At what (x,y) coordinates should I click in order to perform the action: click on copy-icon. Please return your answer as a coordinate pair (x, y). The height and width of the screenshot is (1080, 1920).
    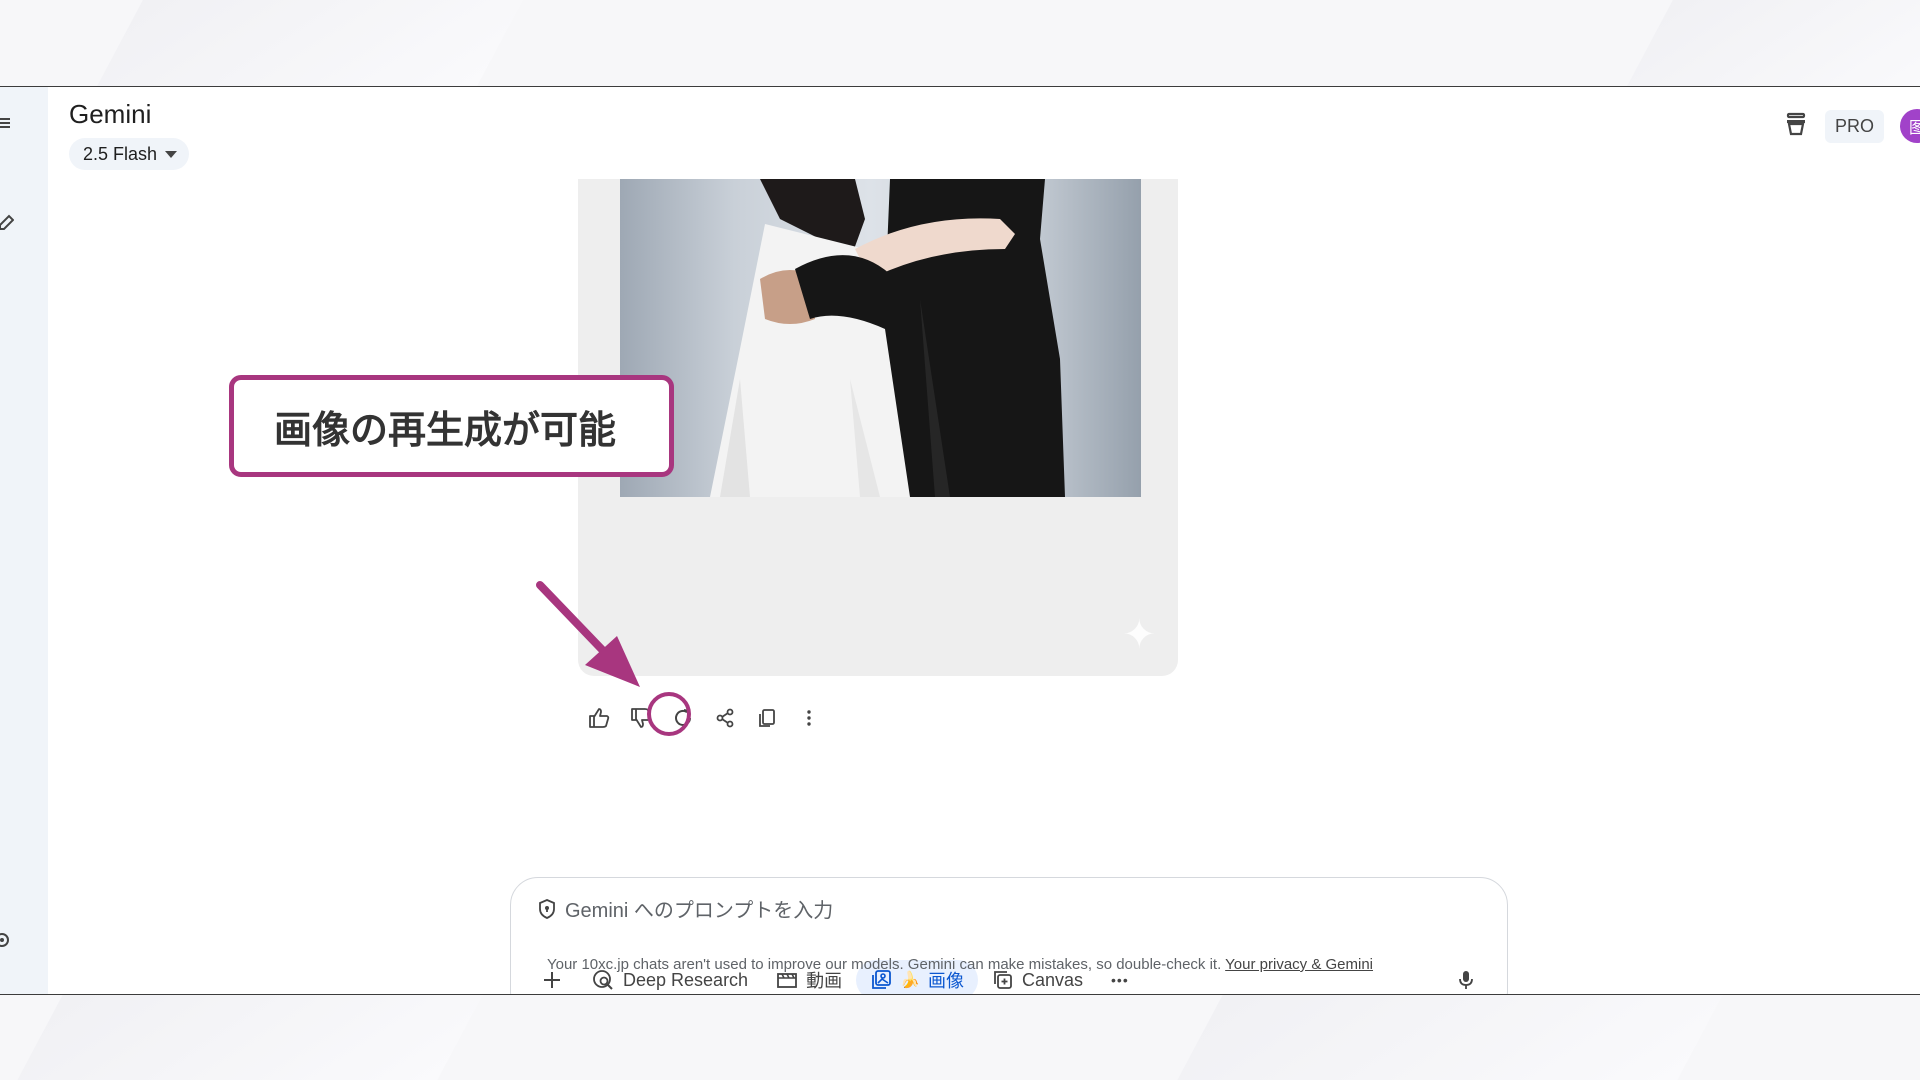
    Looking at the image, I should click on (767, 718).